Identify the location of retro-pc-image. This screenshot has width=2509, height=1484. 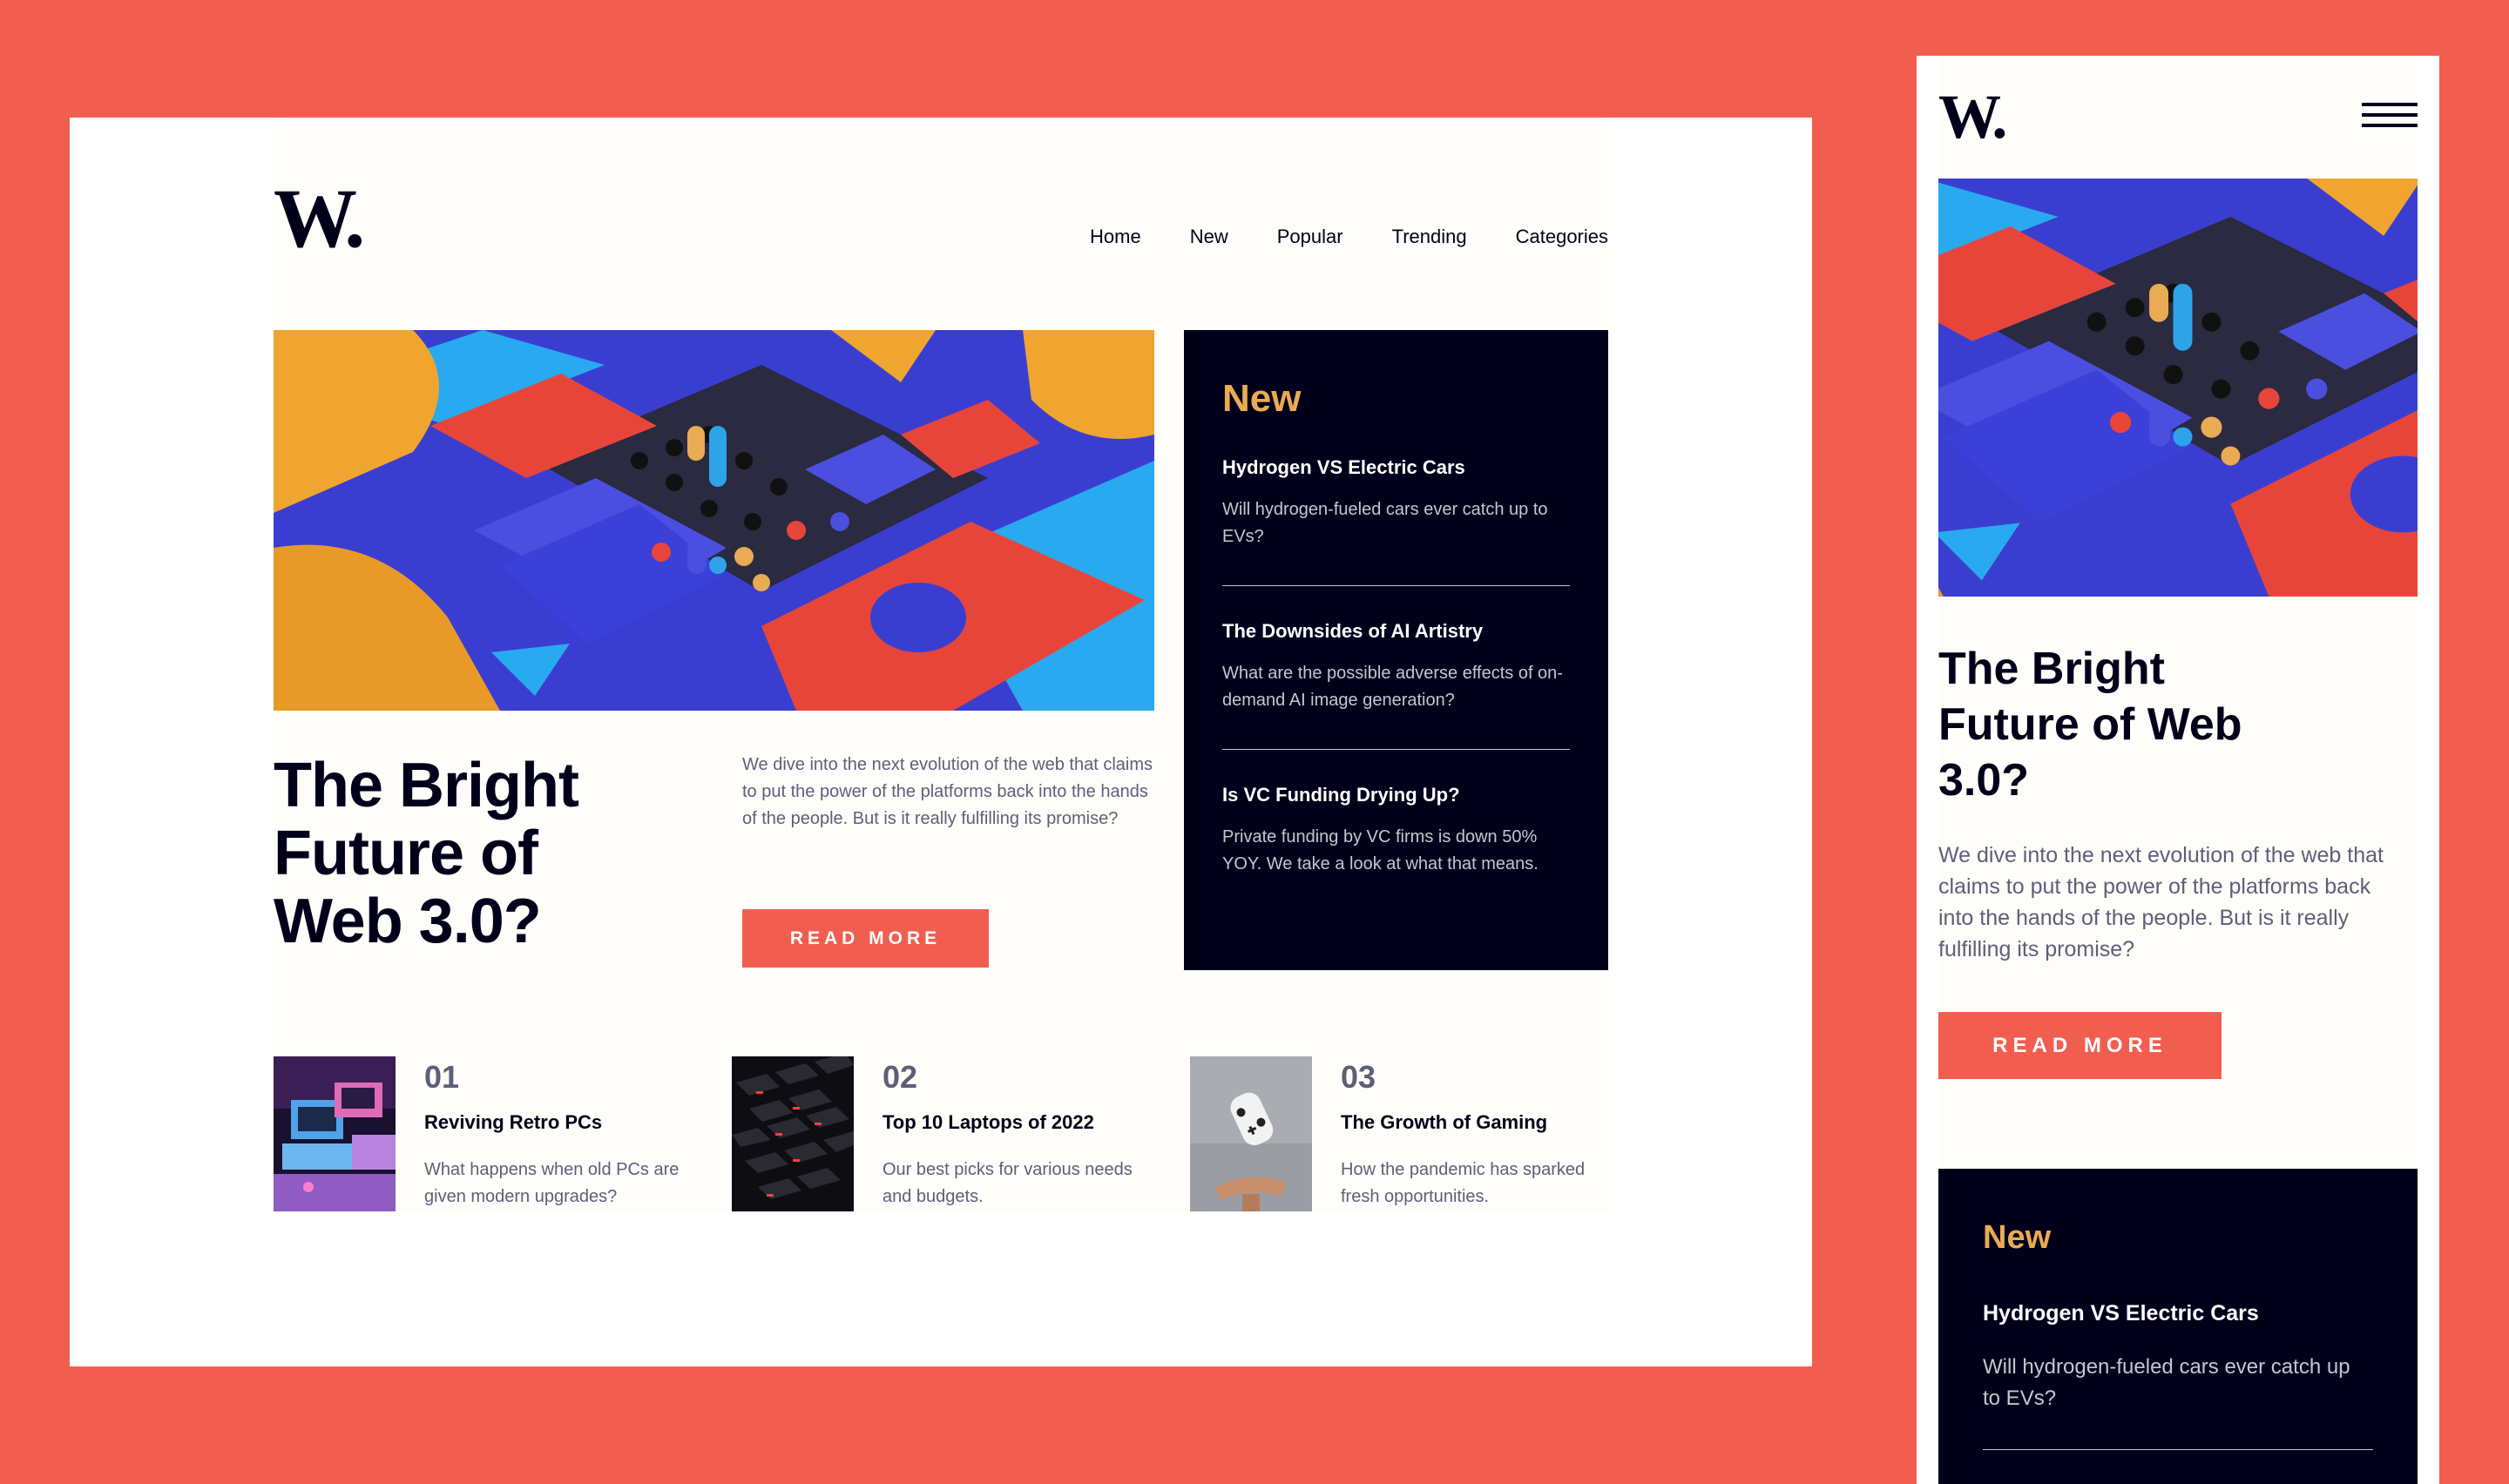
(335, 1133).